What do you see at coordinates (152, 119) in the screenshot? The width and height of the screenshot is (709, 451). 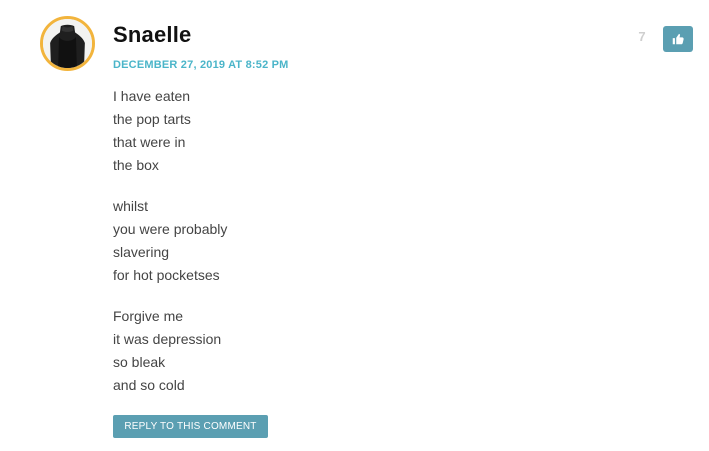 I see `comment-line: the pop tarts` at bounding box center [152, 119].